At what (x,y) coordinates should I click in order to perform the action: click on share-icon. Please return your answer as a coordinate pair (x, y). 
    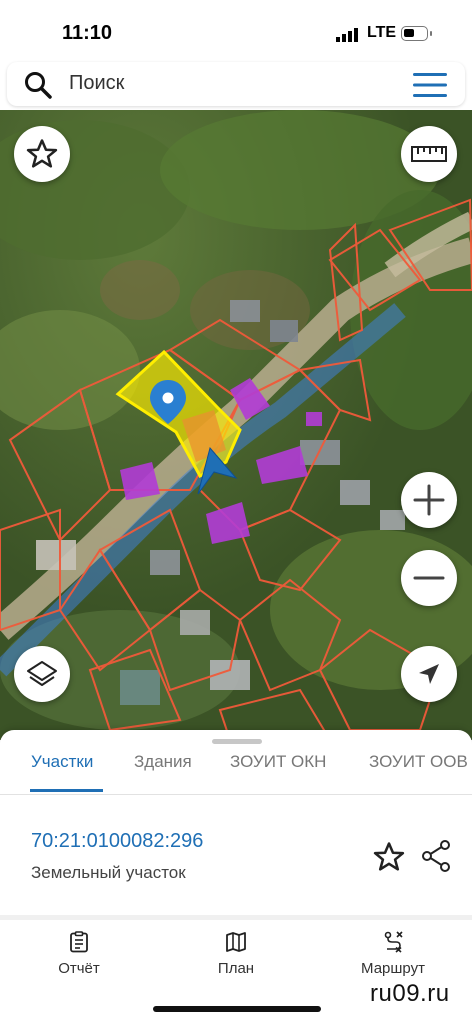
    Looking at the image, I should click on (436, 856).